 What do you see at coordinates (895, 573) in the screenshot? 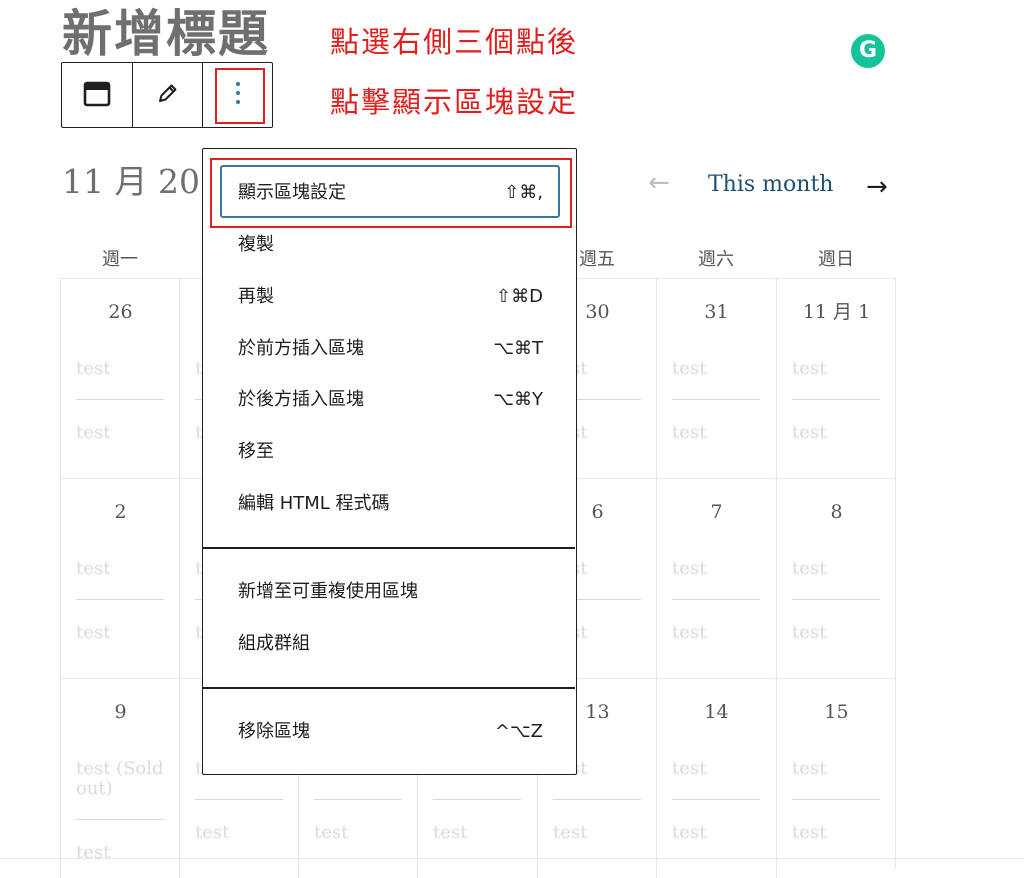
I see `calendar-right-border` at bounding box center [895, 573].